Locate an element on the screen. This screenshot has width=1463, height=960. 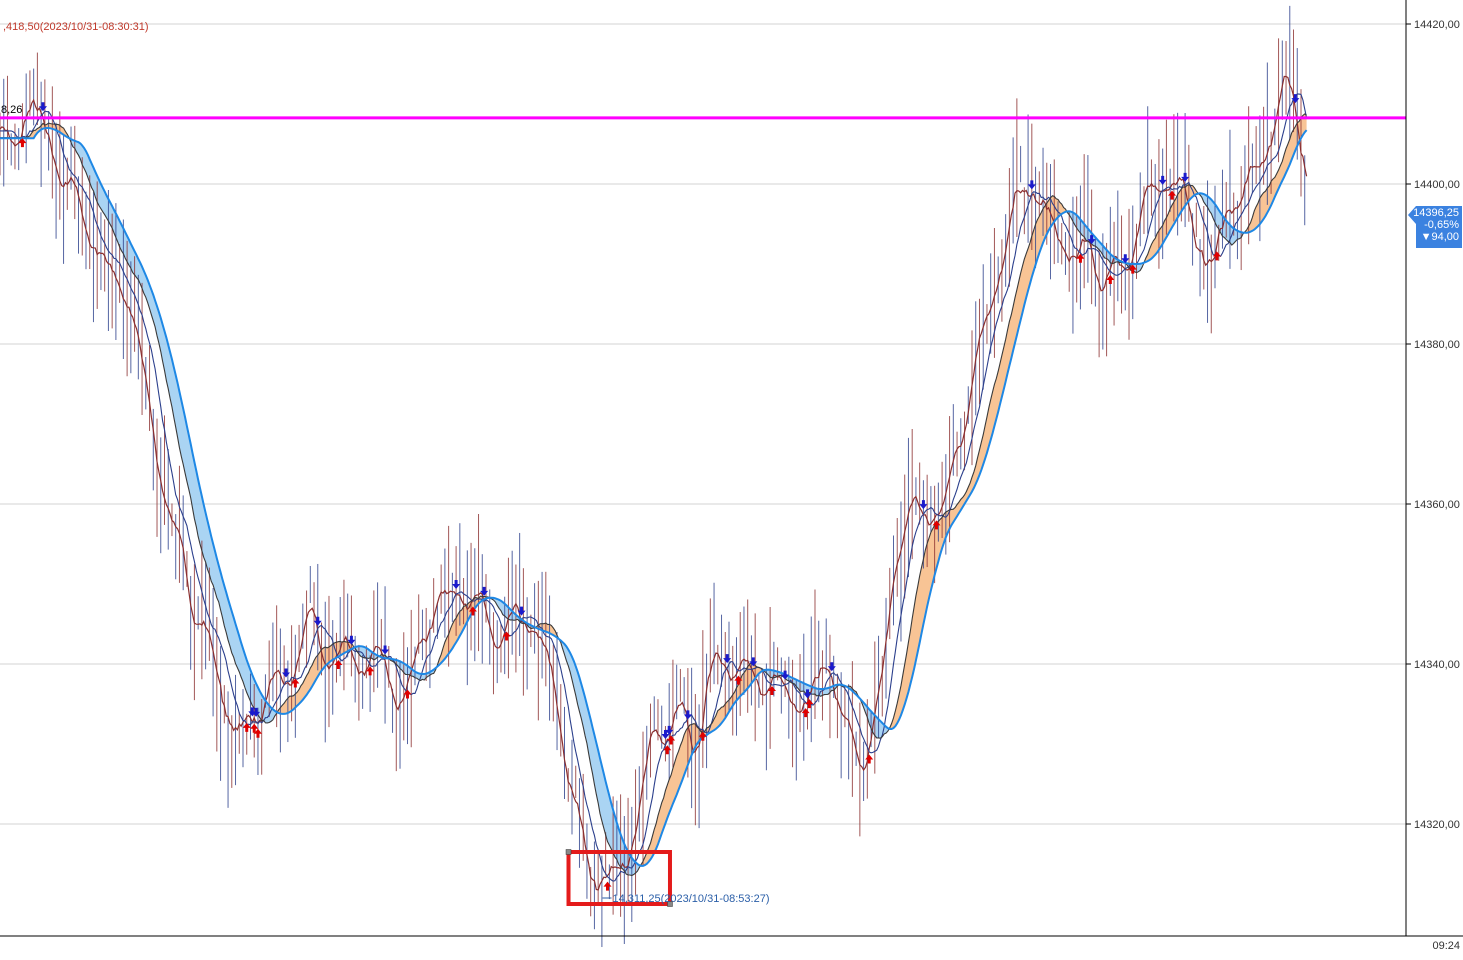
x-tick-label: 09:24 is located at coordinates (1446, 946).